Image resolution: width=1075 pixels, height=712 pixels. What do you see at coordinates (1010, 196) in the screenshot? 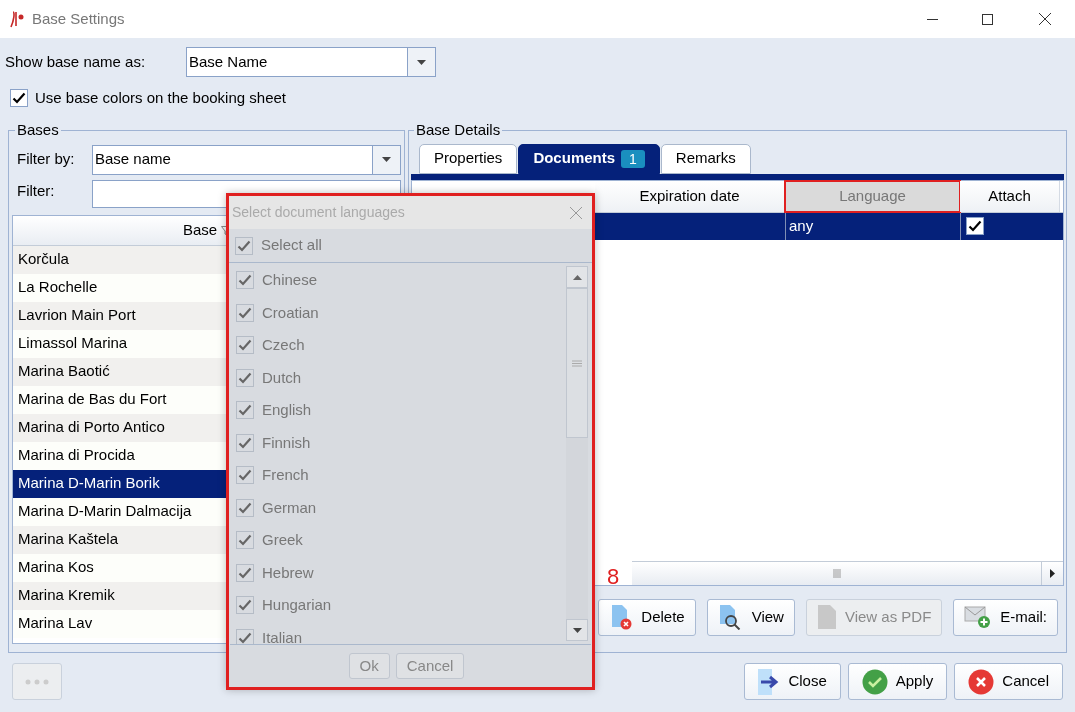
I see `column-header: Attach` at bounding box center [1010, 196].